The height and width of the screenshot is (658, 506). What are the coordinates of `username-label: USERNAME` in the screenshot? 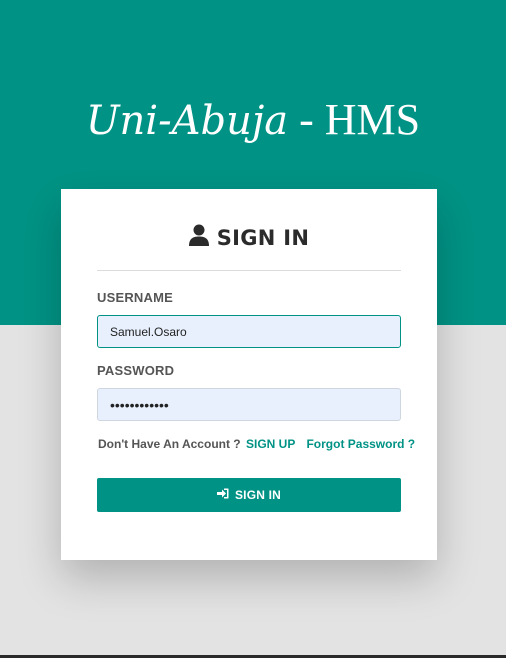 It's located at (135, 297).